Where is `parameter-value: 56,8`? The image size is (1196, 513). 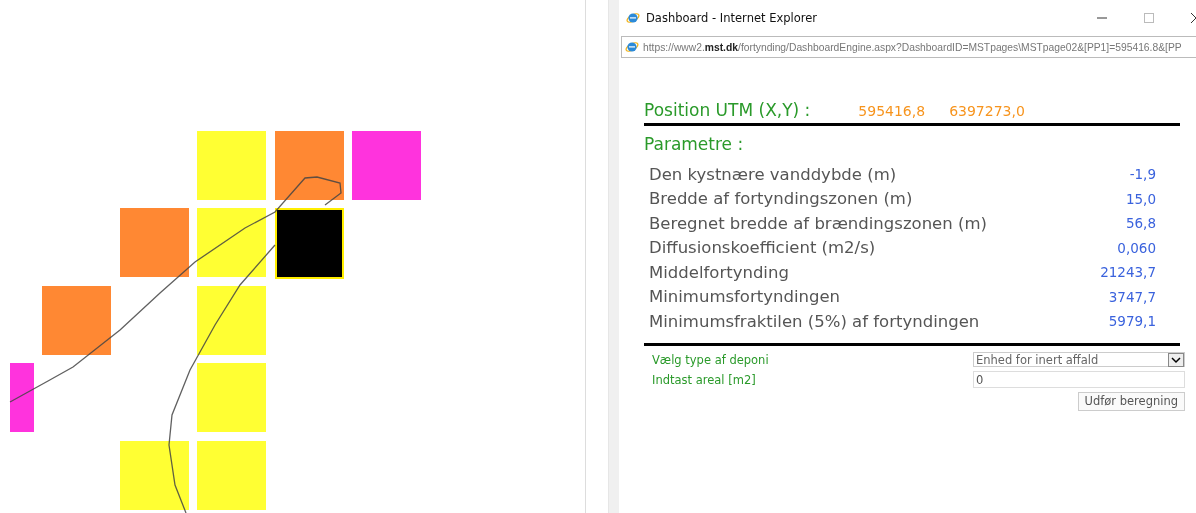 parameter-value: 56,8 is located at coordinates (1140, 223).